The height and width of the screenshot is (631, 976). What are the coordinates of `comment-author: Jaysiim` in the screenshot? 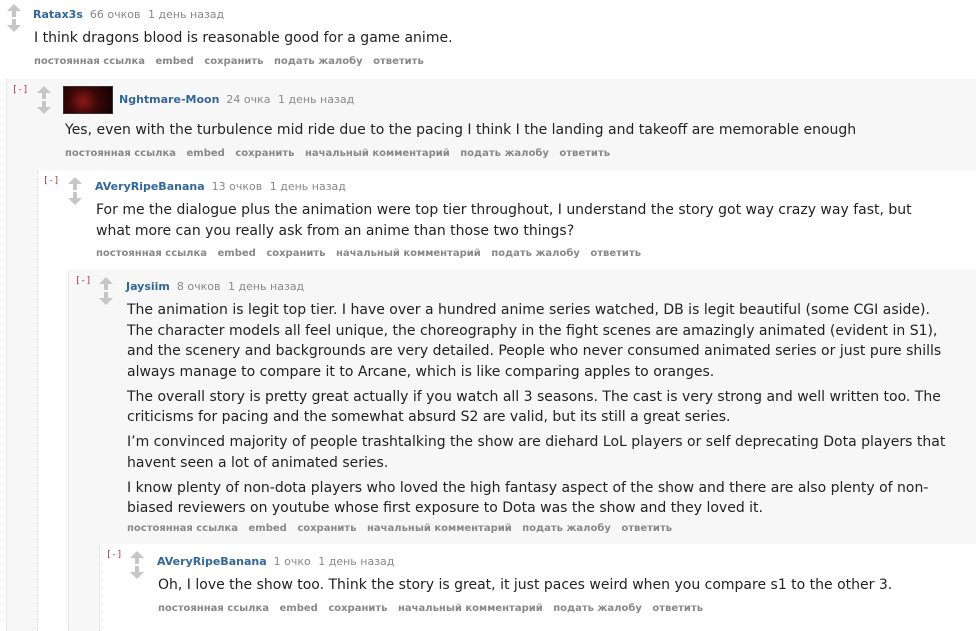 It's located at (148, 286).